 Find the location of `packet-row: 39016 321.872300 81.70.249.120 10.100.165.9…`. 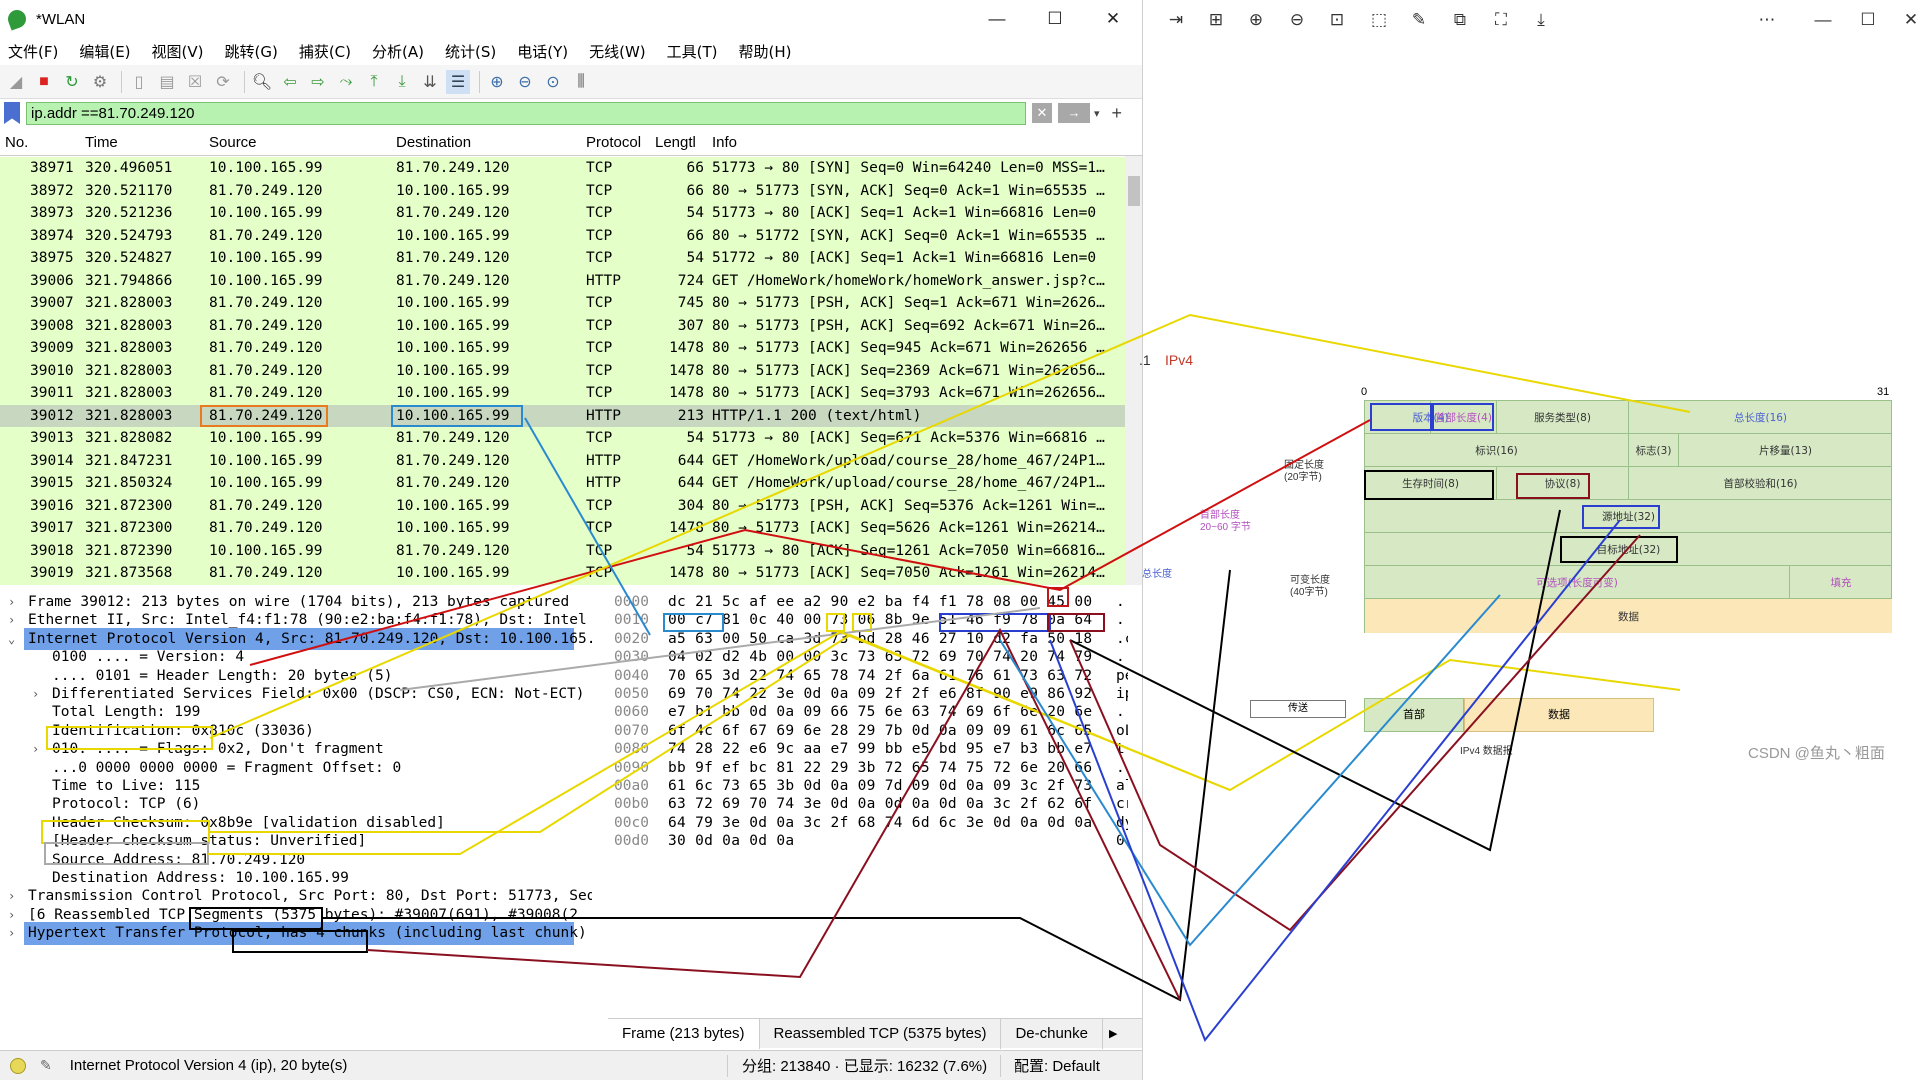

packet-row: 39016 321.872300 81.70.249.120 10.100.165.9… is located at coordinates (562, 505).